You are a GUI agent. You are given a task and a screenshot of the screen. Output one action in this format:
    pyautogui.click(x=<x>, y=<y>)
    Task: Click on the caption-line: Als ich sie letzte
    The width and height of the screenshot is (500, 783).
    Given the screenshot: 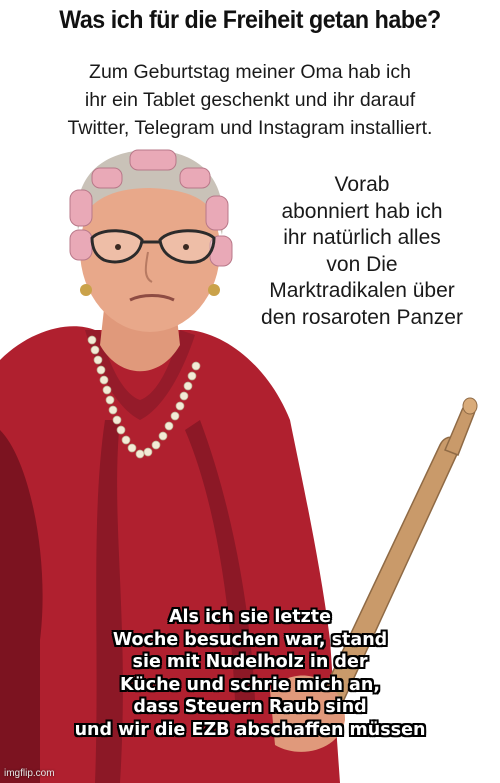 What is the action you would take?
    pyautogui.click(x=249, y=617)
    